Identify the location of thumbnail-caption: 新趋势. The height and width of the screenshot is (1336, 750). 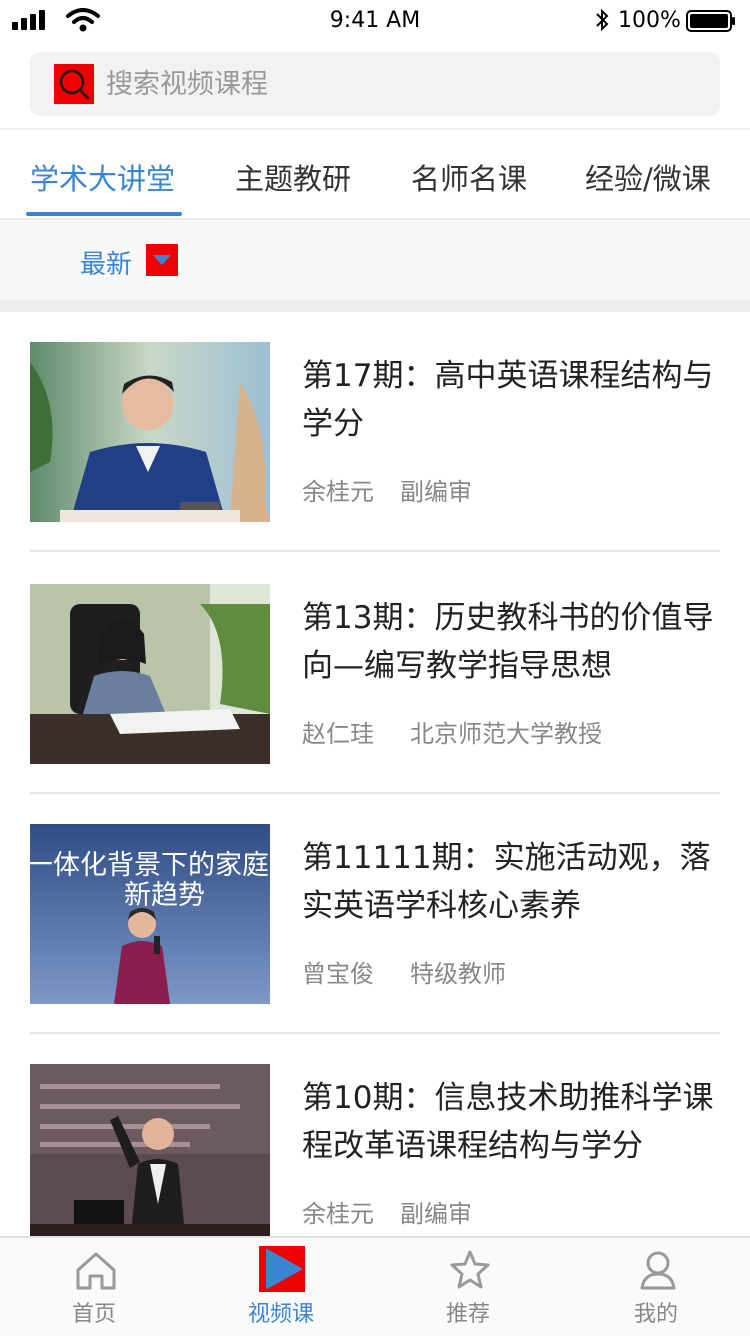
(164, 895).